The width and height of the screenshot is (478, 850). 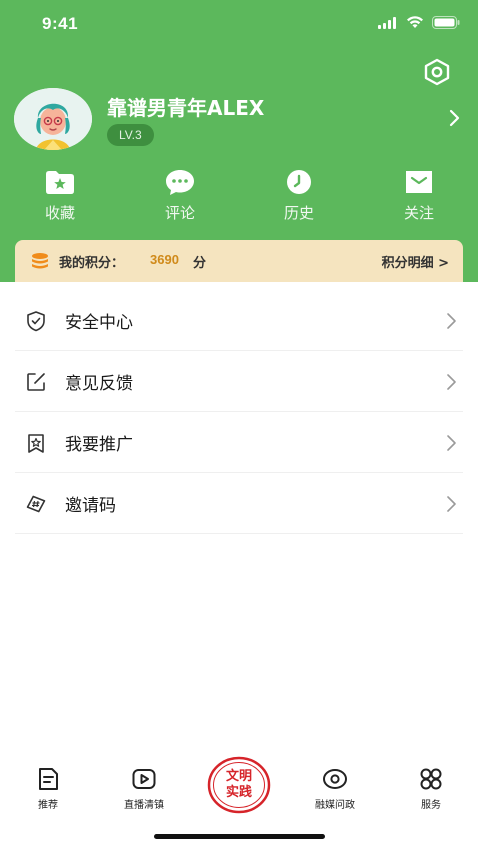 What do you see at coordinates (200, 263) in the screenshot?
I see `points-unit: 分` at bounding box center [200, 263].